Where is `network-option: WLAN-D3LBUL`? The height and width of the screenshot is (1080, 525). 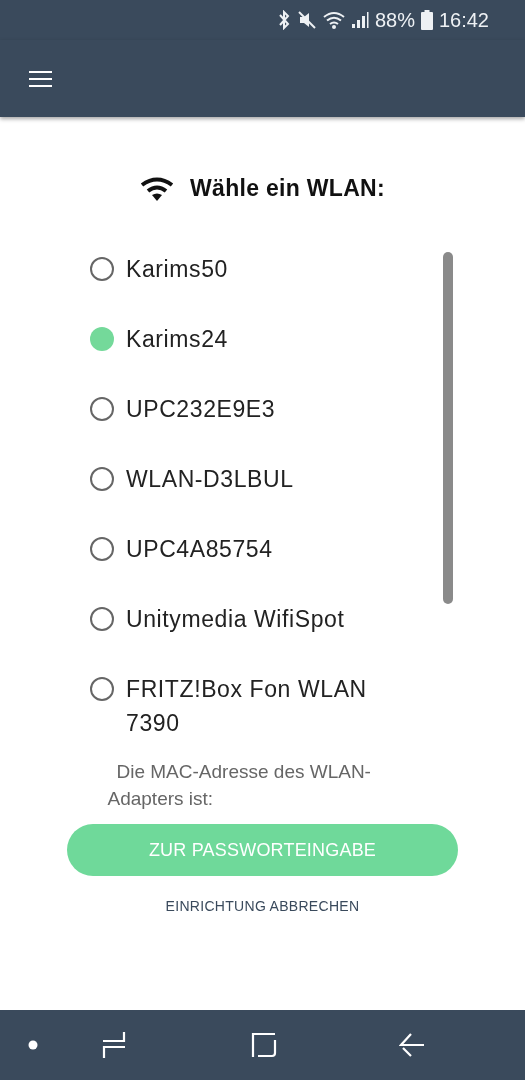
network-option: WLAN-D3LBUL is located at coordinates (238, 497).